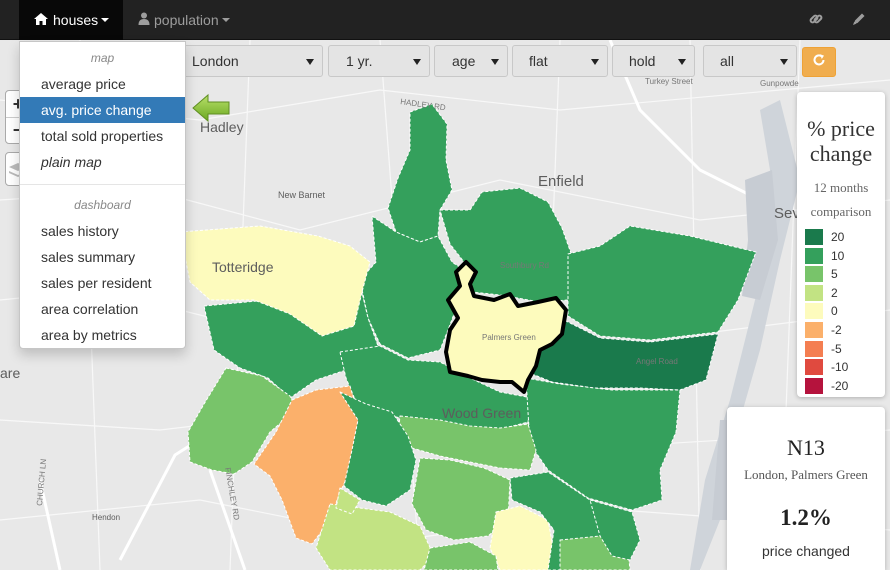  What do you see at coordinates (102, 257) in the screenshot?
I see `menu-item-sales-summary: sales summary` at bounding box center [102, 257].